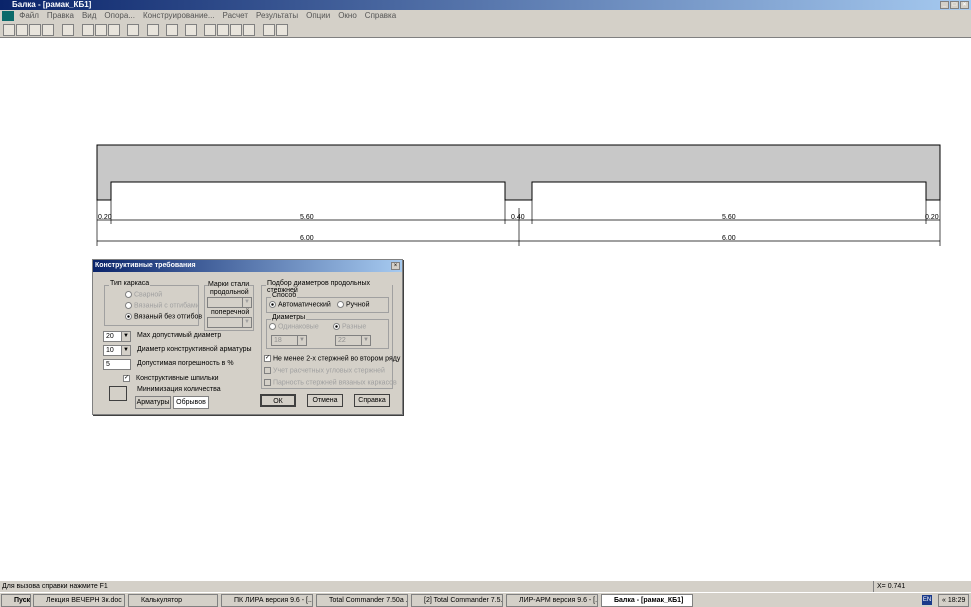 The width and height of the screenshot is (971, 607). What do you see at coordinates (229, 322) in the screenshot?
I see `transverse-steel-select: ▼` at bounding box center [229, 322].